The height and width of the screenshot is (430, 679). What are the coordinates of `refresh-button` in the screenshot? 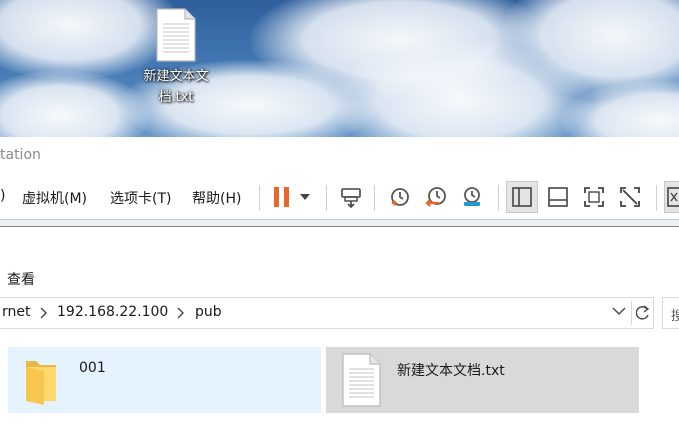 It's located at (642, 313).